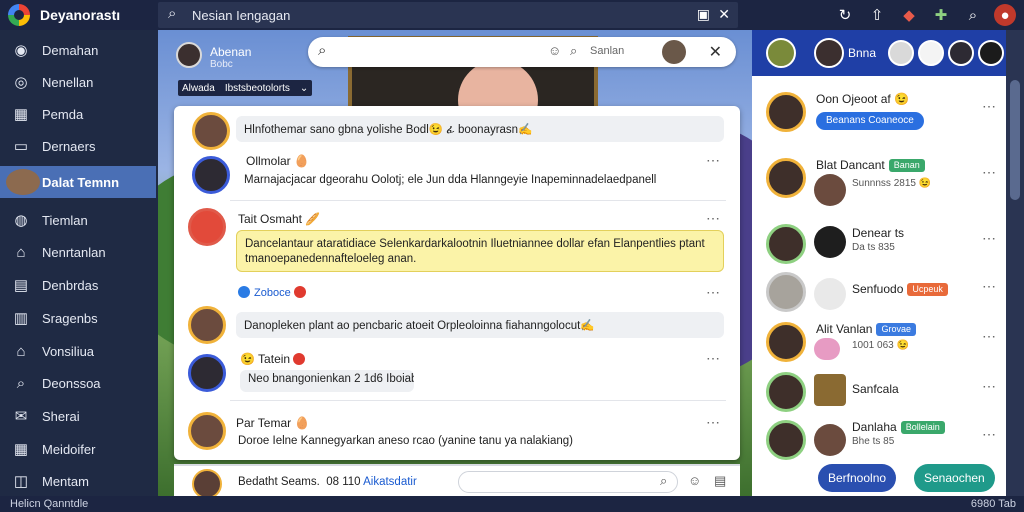  What do you see at coordinates (720, 481) in the screenshot?
I see `attach-icon: ▤` at bounding box center [720, 481].